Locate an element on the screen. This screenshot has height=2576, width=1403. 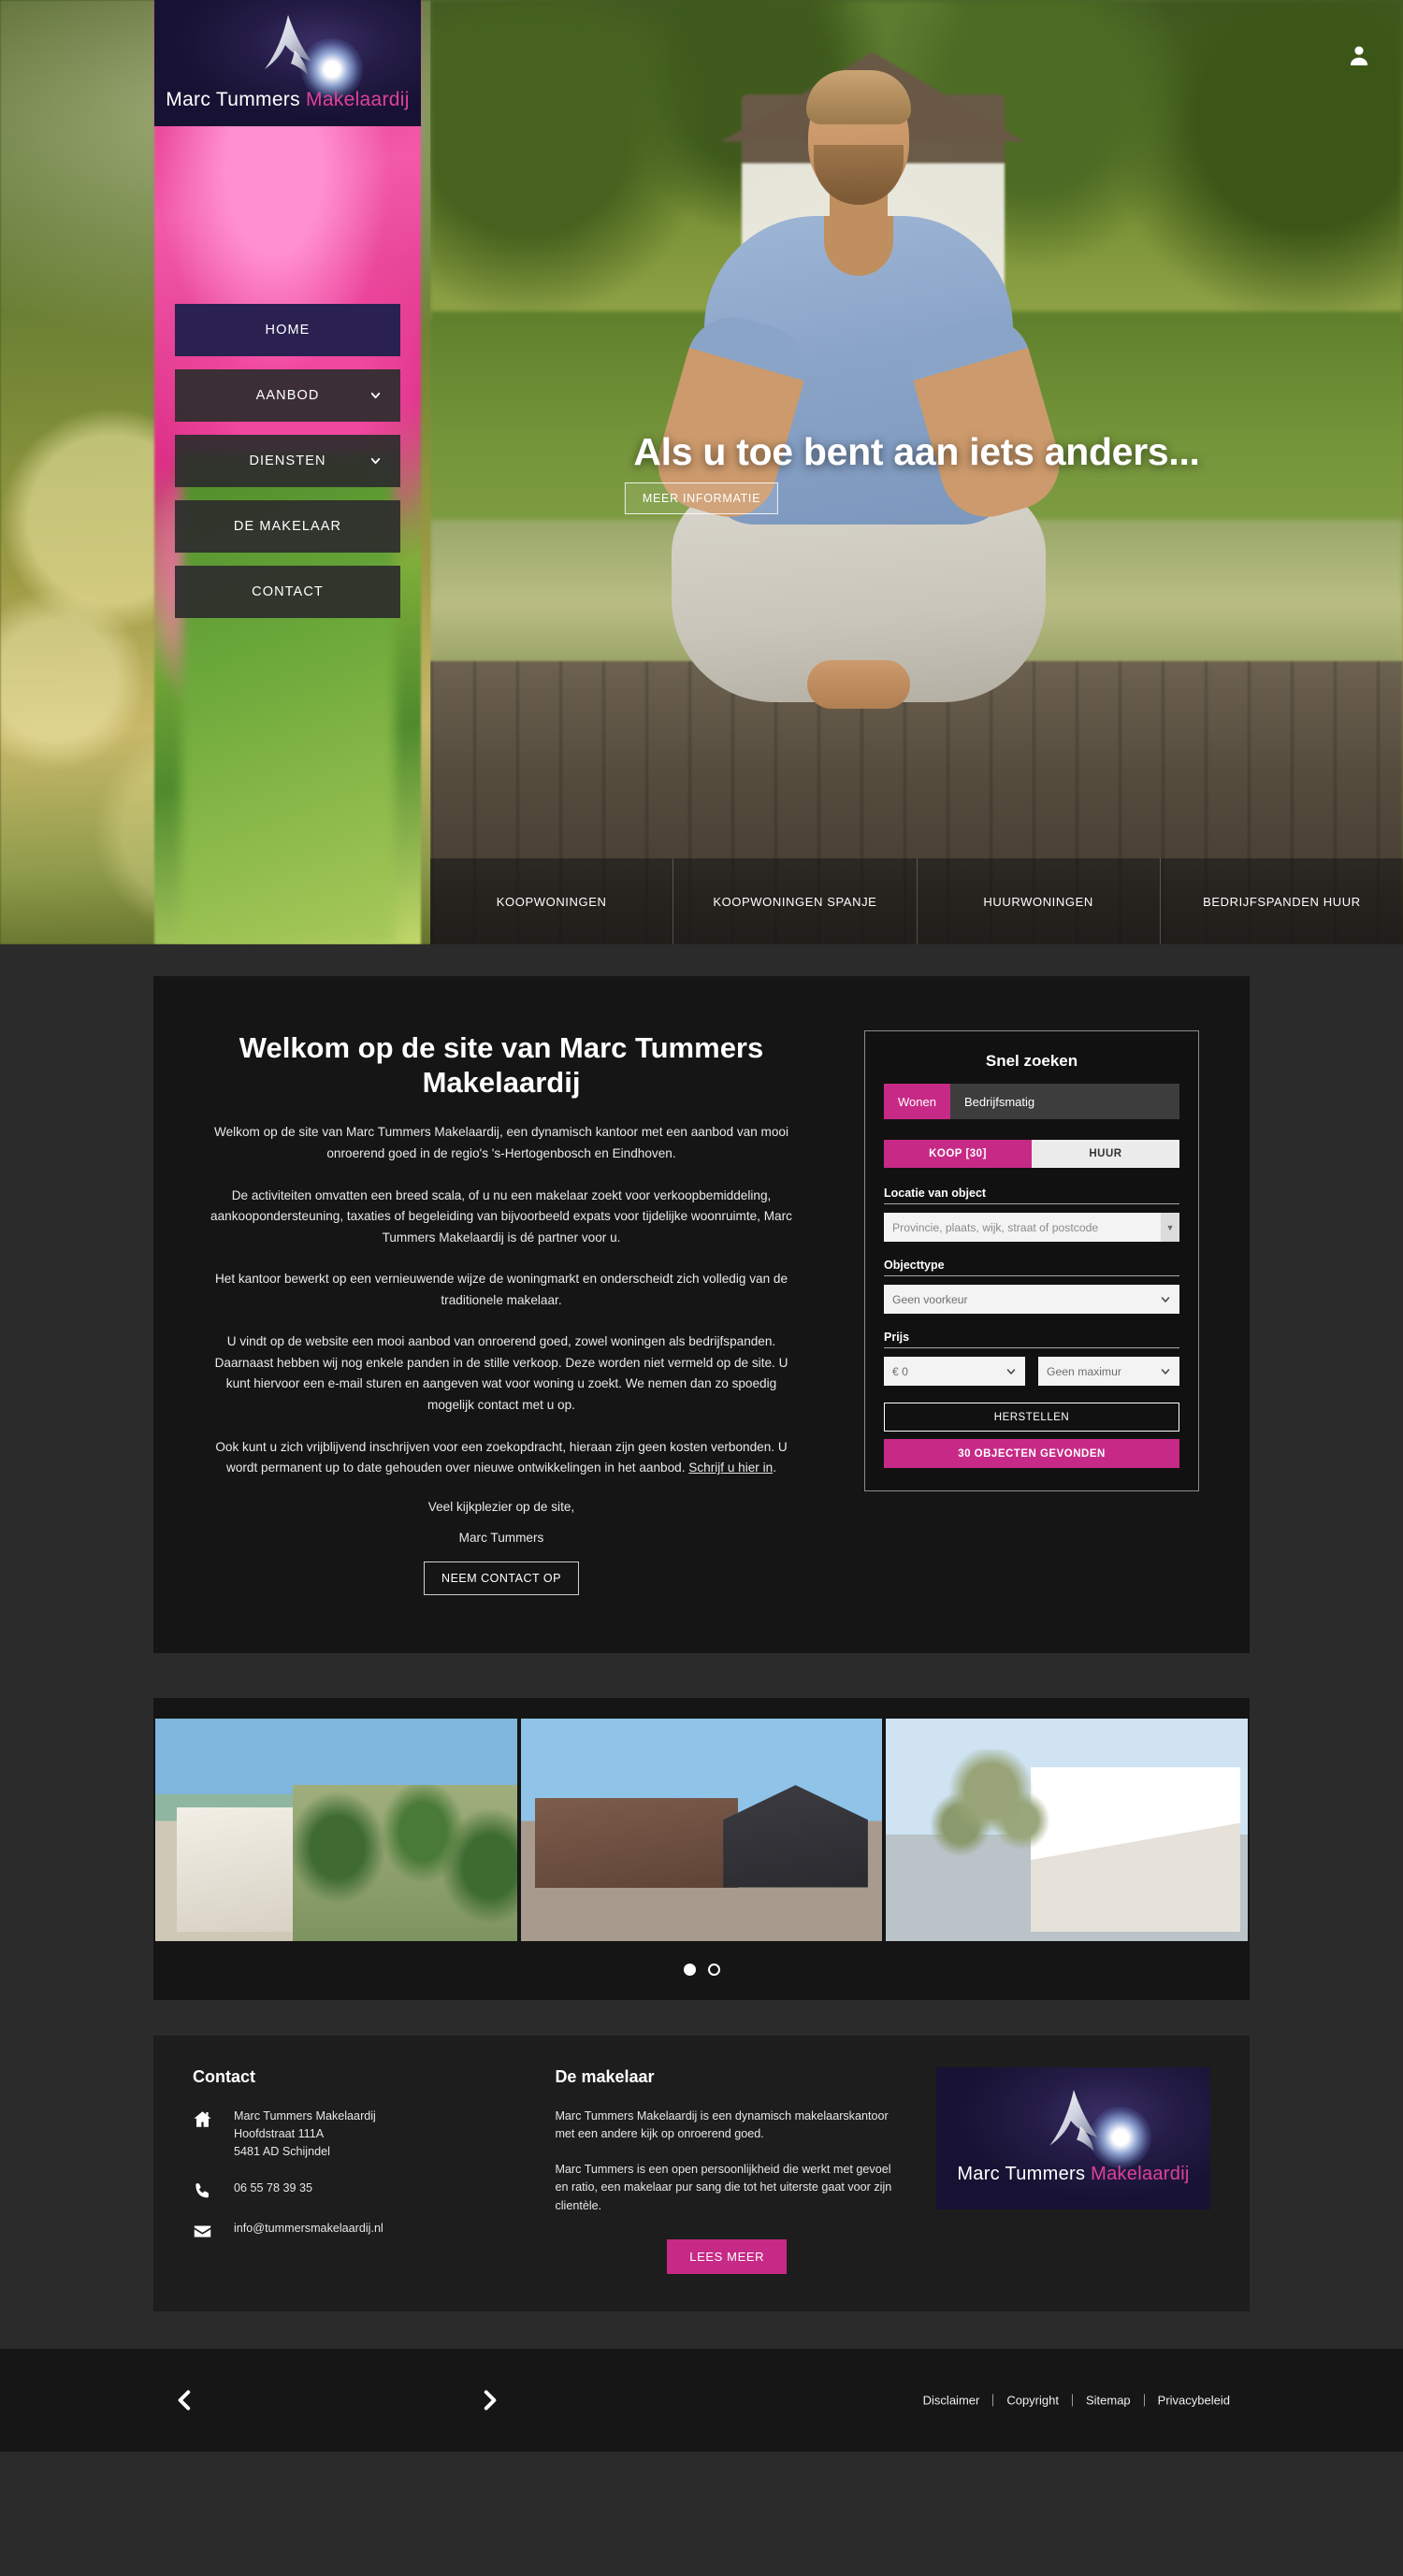
makelaar-cta-wrap: LEES MEER is located at coordinates (727, 2257).